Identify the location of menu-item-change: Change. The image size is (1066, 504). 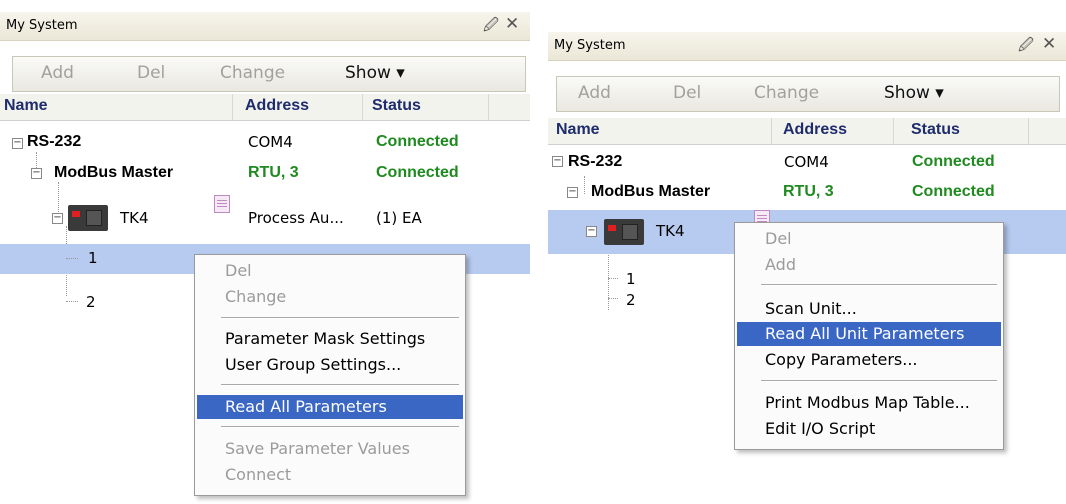
(330, 297).